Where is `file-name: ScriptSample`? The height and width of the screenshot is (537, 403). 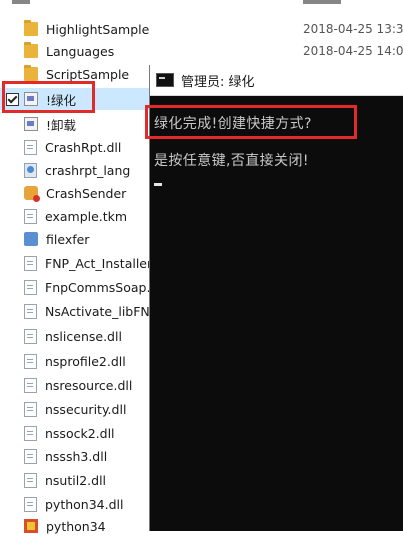
file-name: ScriptSample is located at coordinates (88, 74).